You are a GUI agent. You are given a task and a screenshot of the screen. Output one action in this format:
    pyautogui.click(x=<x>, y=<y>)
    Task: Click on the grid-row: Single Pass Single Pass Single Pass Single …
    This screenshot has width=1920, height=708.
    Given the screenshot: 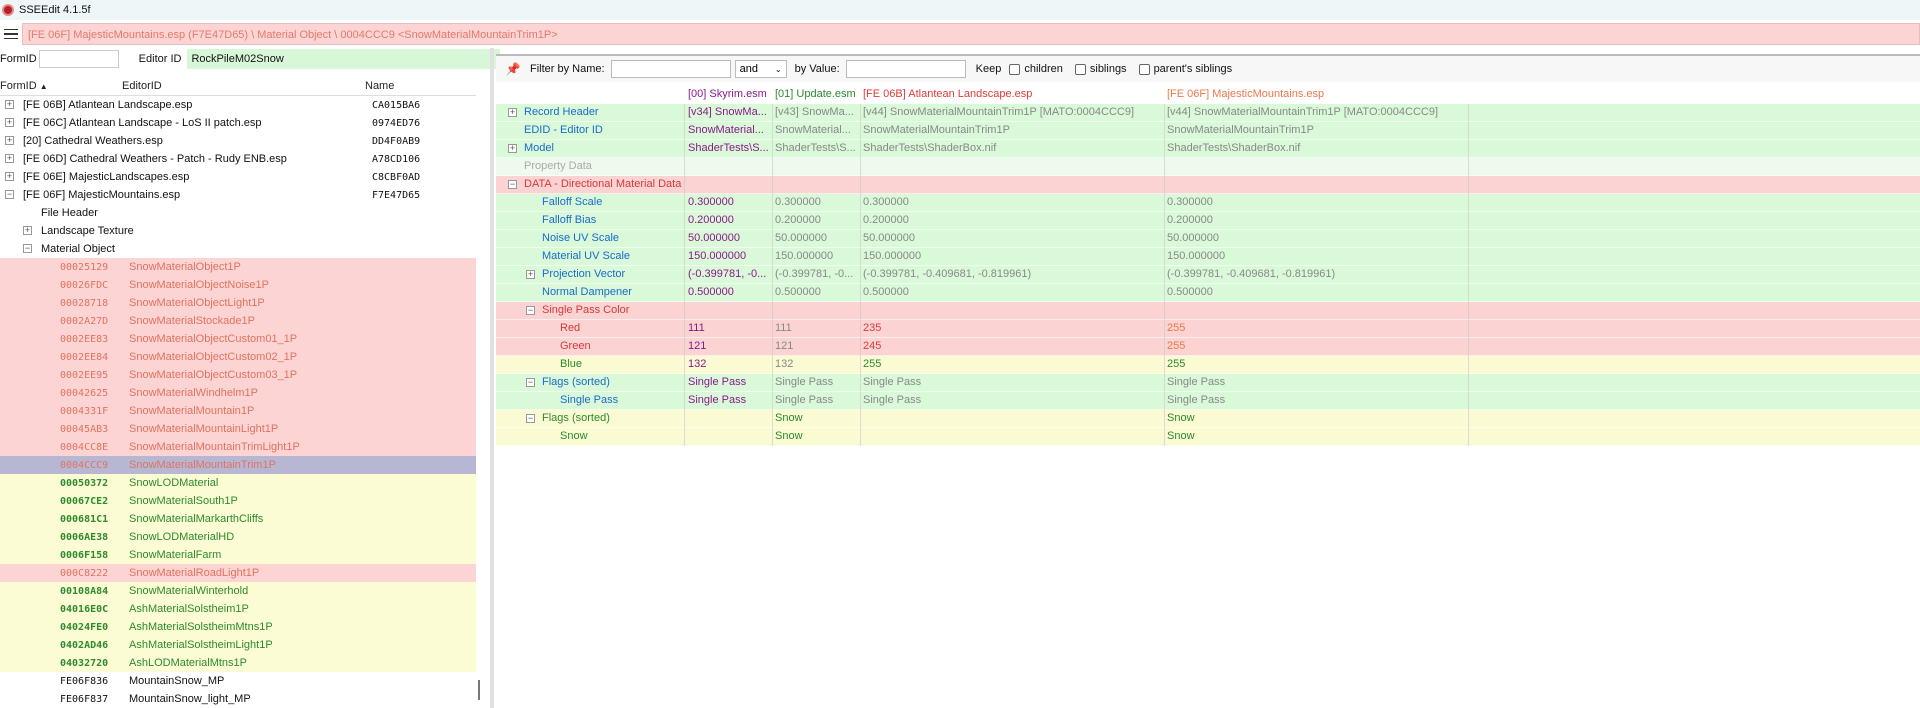 What is the action you would take?
    pyautogui.click(x=1208, y=401)
    